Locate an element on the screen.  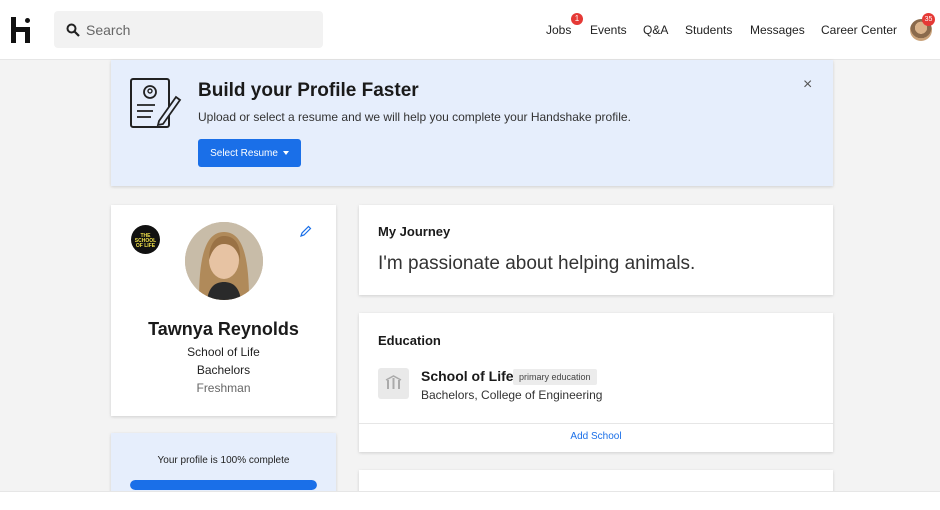
completion-progress-fill is located at coordinates (223, 485).